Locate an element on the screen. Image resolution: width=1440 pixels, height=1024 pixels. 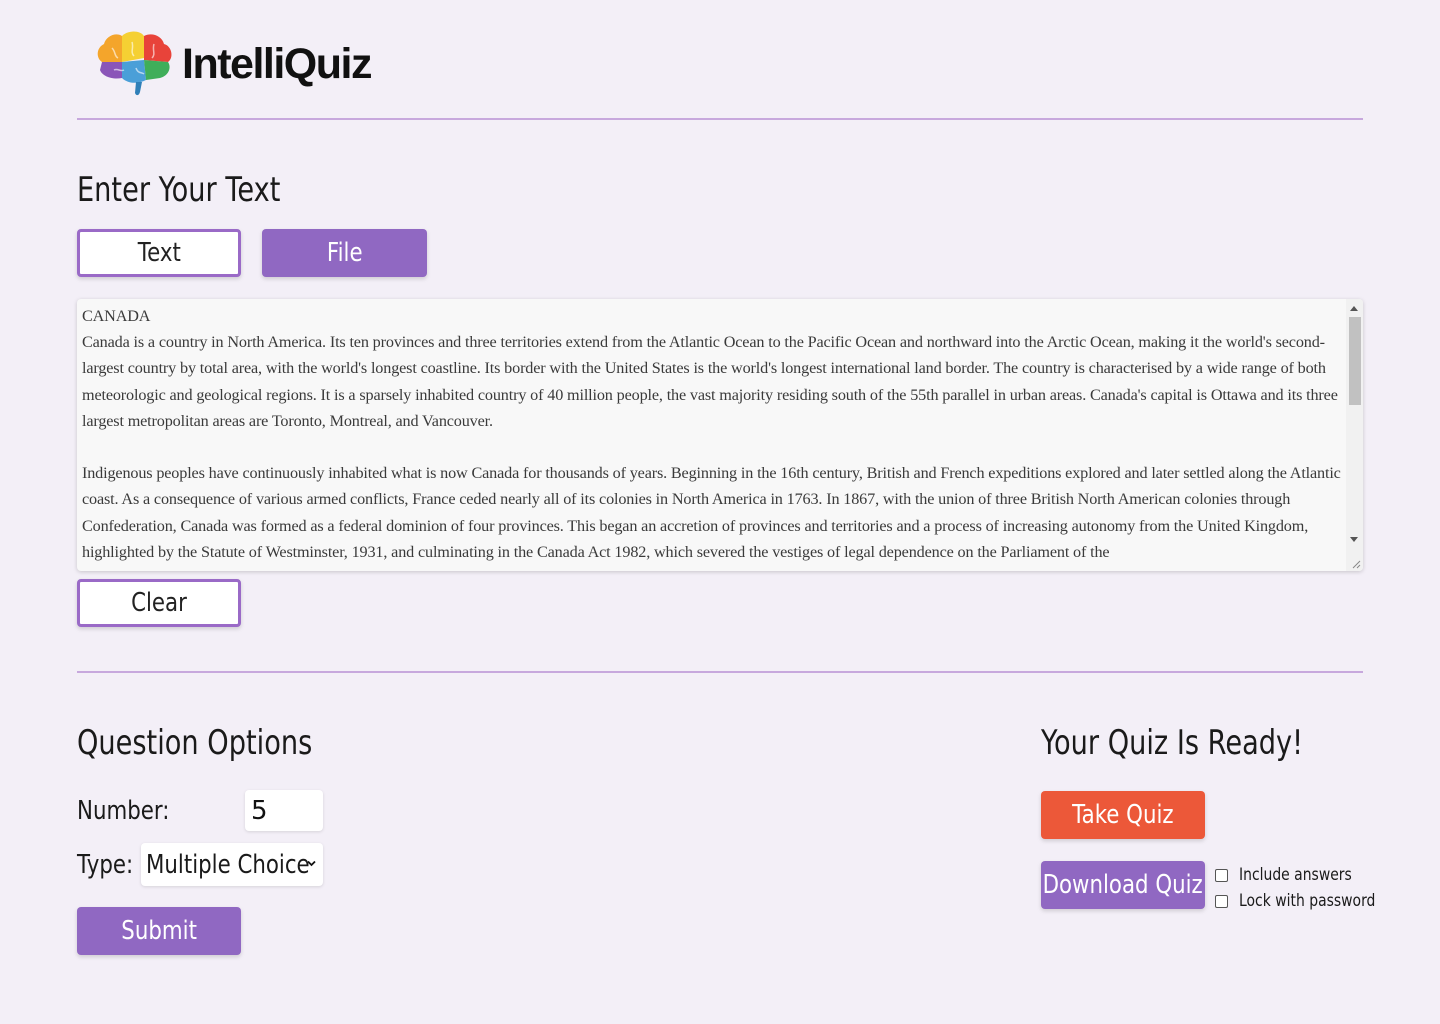
app-header: IntelliQuiz is located at coordinates (232, 64).